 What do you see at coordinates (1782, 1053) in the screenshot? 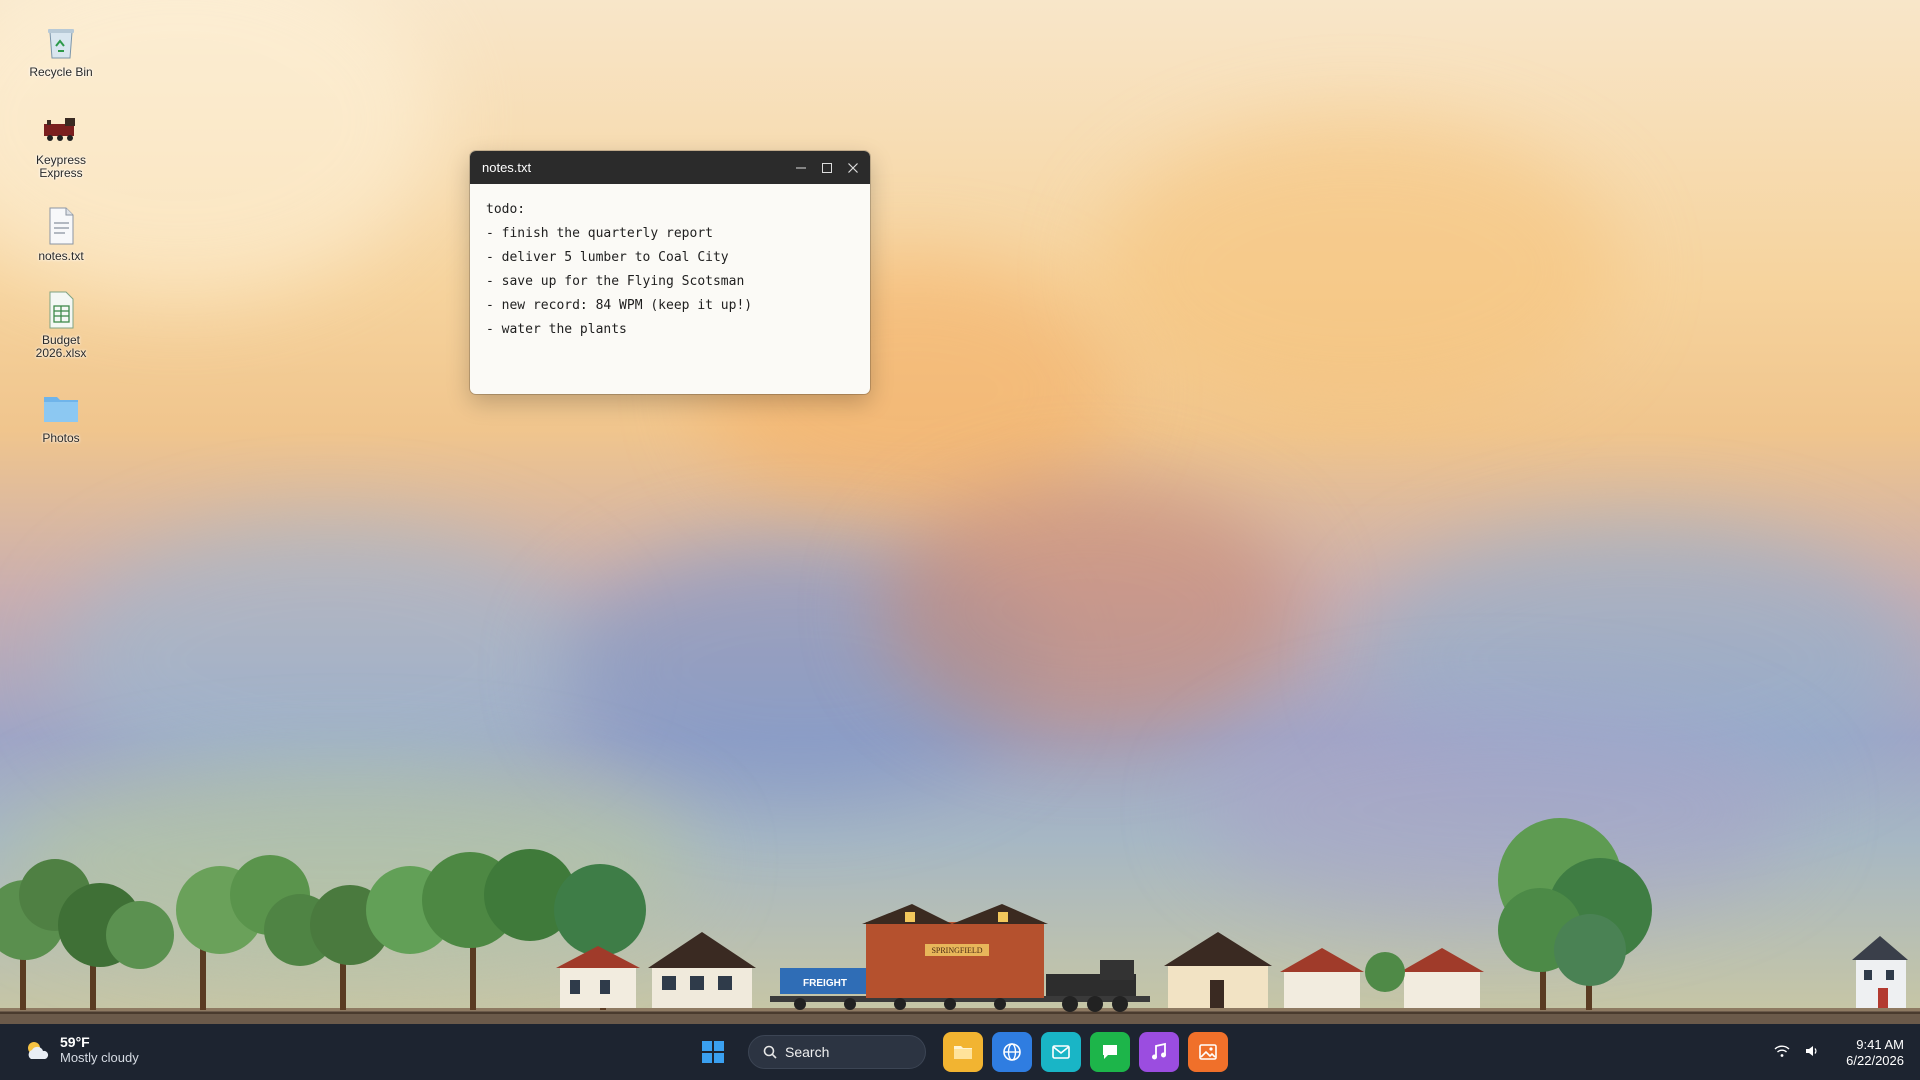
I see `wifi-icon` at bounding box center [1782, 1053].